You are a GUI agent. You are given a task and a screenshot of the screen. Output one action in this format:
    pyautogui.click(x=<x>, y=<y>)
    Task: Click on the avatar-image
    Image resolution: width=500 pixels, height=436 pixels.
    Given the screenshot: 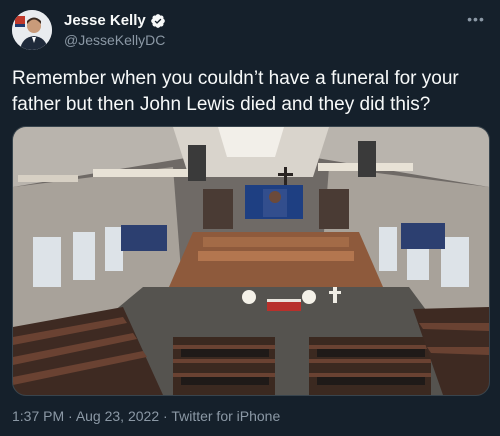 What is the action you would take?
    pyautogui.click(x=32, y=30)
    